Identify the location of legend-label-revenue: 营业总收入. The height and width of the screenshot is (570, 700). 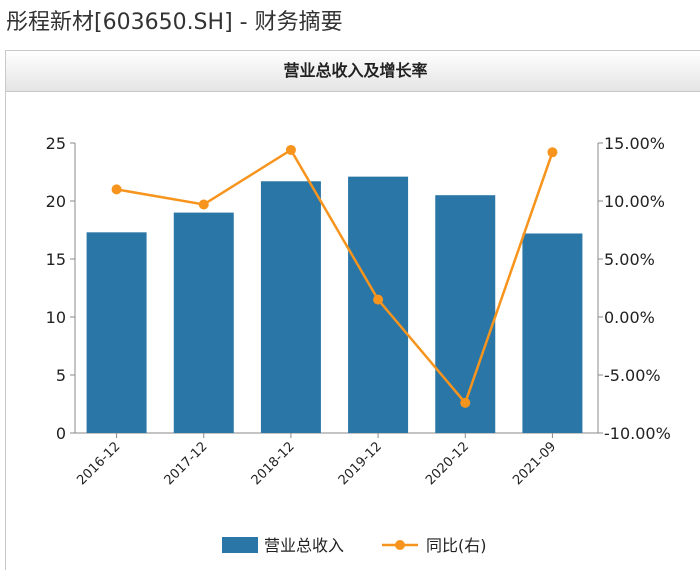
(304, 545).